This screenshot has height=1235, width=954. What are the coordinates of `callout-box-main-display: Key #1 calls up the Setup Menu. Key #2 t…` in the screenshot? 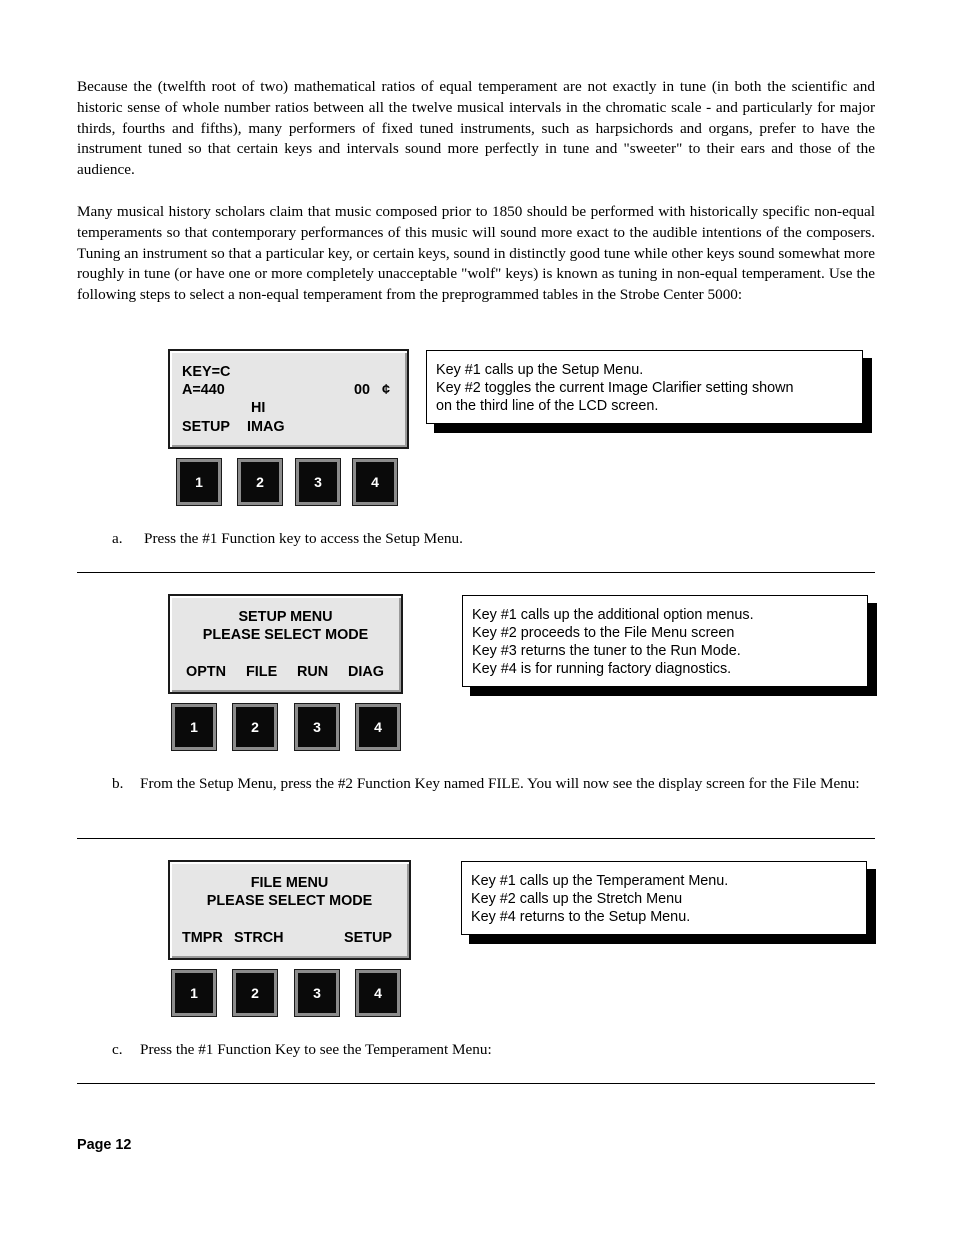 It's located at (644, 387).